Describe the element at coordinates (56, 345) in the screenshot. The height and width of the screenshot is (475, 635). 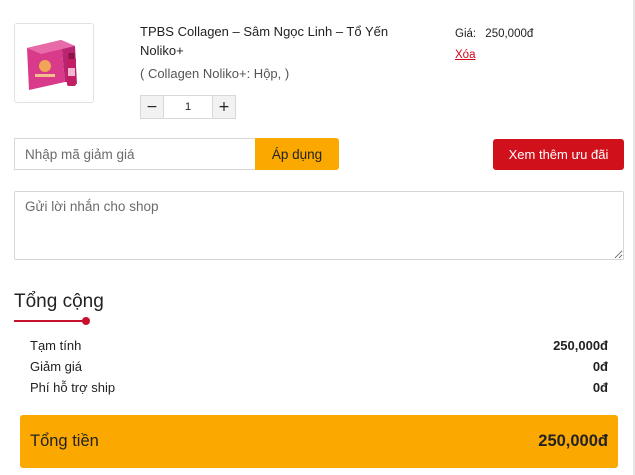
I see `subtotal-label: Tạm tính` at that location.